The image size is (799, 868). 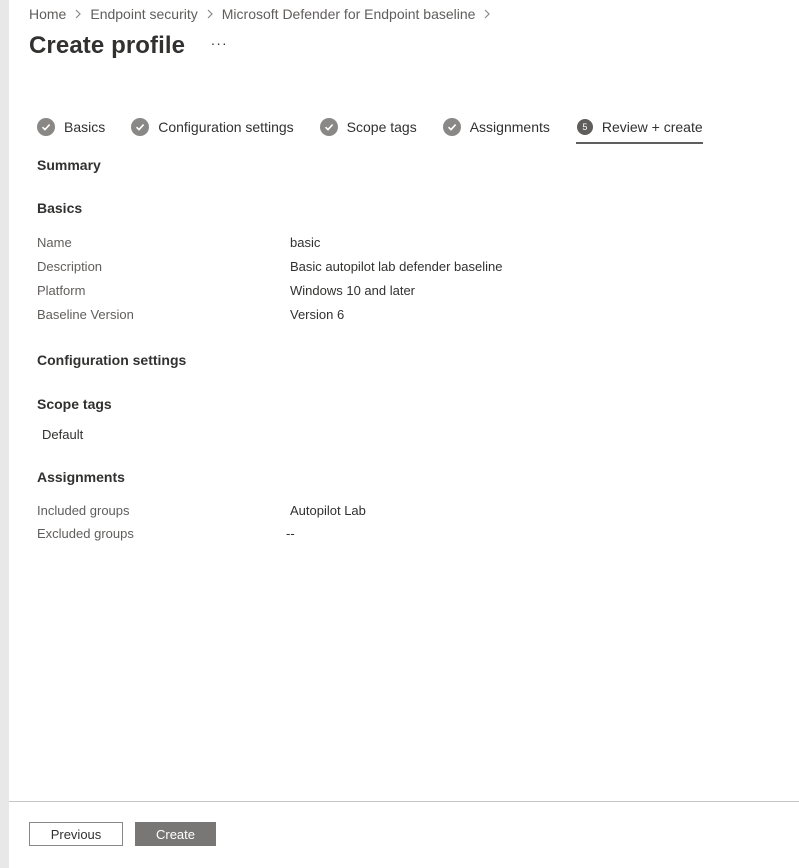 I want to click on row-value: Basic autopilot lab defender baseline, so click(x=396, y=266).